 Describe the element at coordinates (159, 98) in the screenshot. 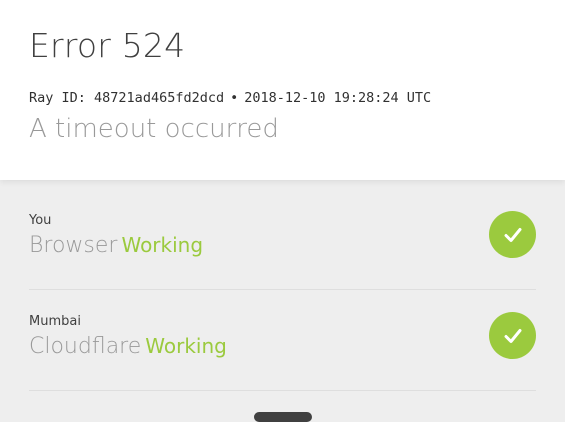

I see `ray-id-value: 48721ad465fd2dcd` at that location.